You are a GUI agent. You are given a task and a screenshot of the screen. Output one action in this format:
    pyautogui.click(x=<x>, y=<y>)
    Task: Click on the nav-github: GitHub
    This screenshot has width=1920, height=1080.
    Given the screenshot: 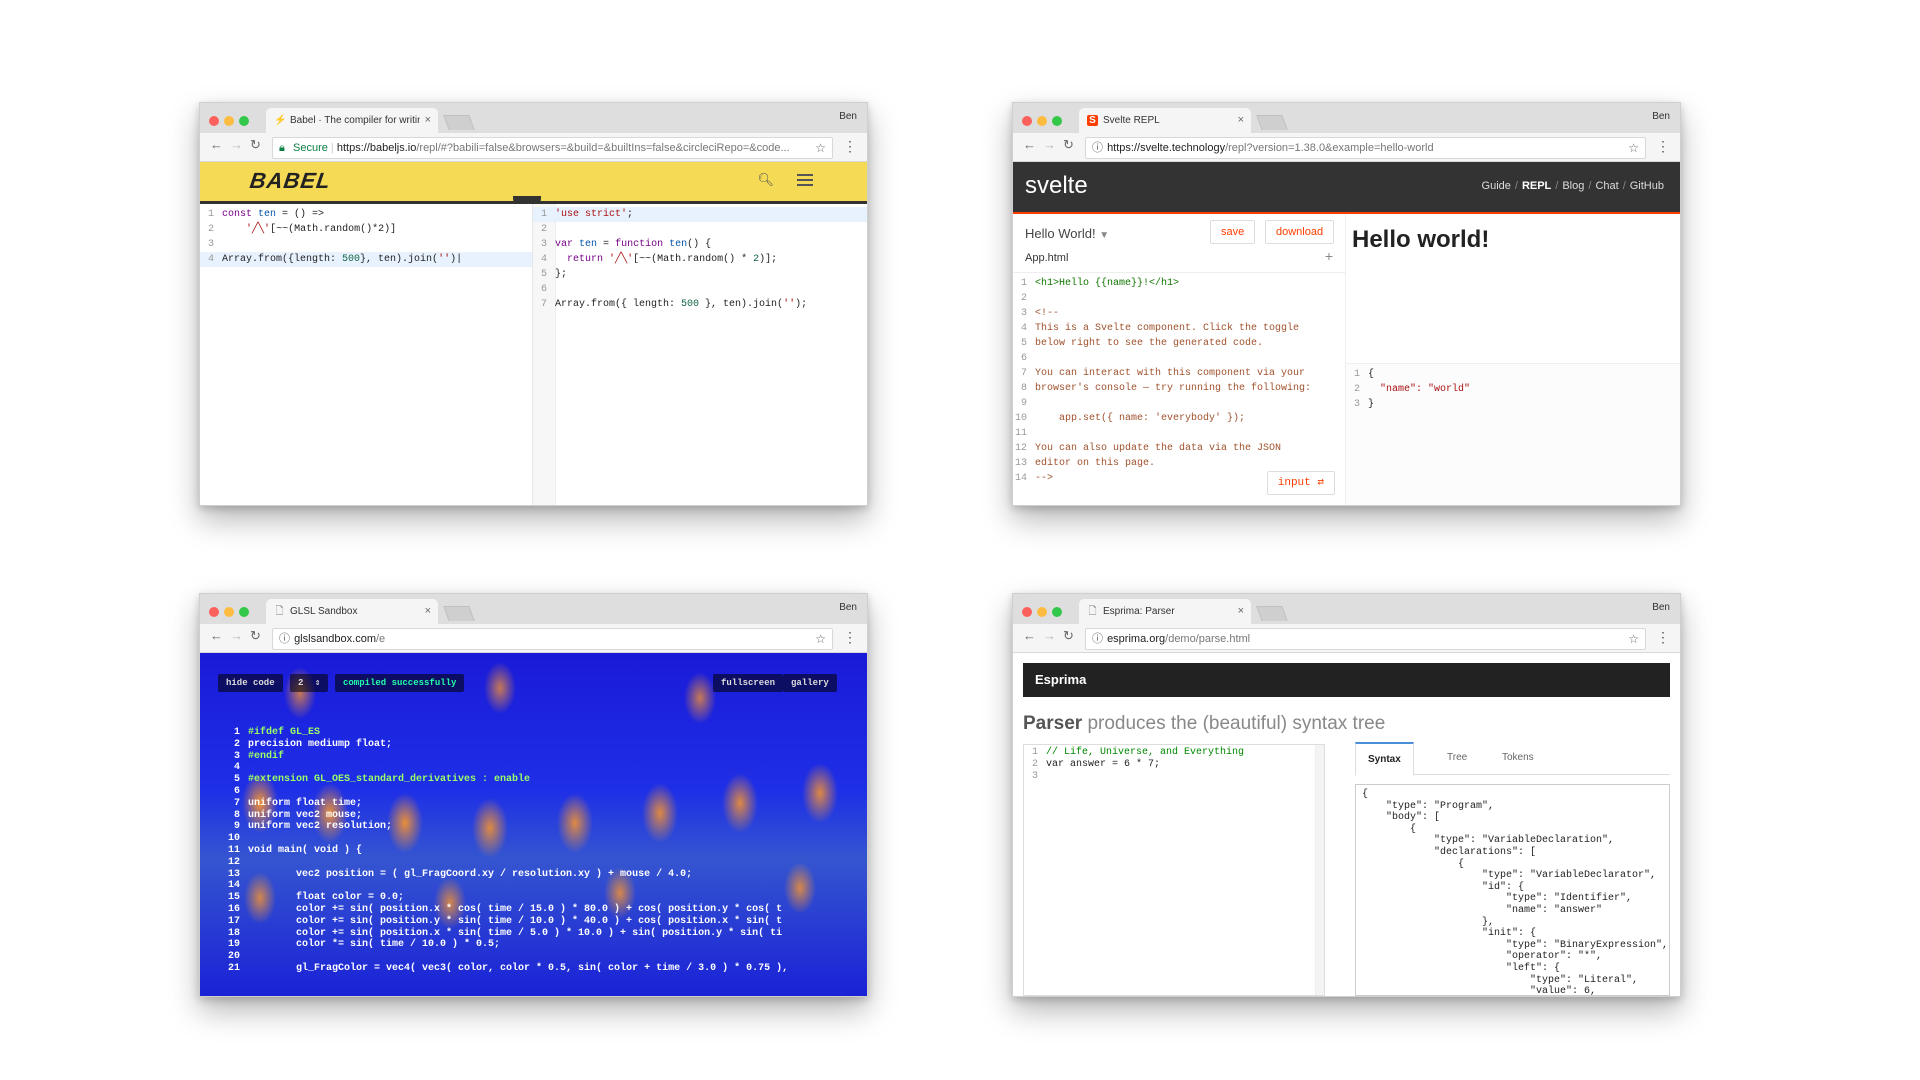 What is the action you would take?
    pyautogui.click(x=1647, y=186)
    